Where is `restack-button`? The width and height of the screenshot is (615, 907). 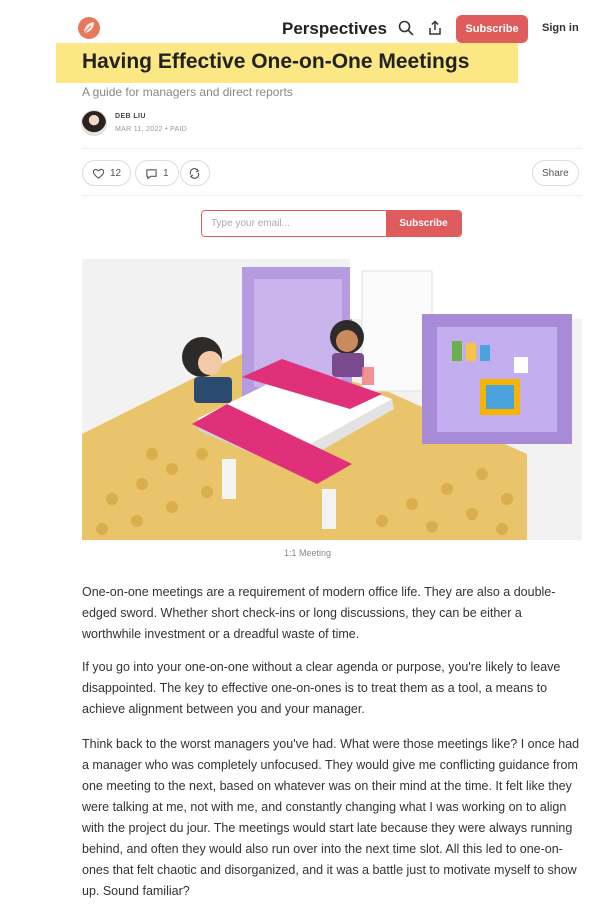
restack-button is located at coordinates (195, 173).